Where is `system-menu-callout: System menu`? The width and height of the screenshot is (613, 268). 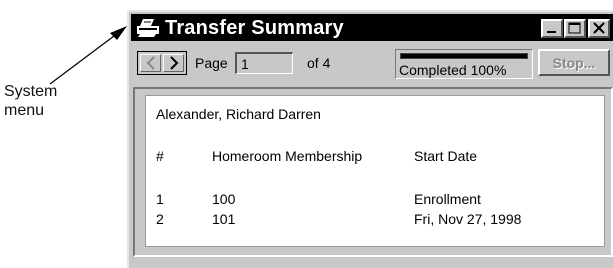 system-menu-callout: System menu is located at coordinates (49, 101).